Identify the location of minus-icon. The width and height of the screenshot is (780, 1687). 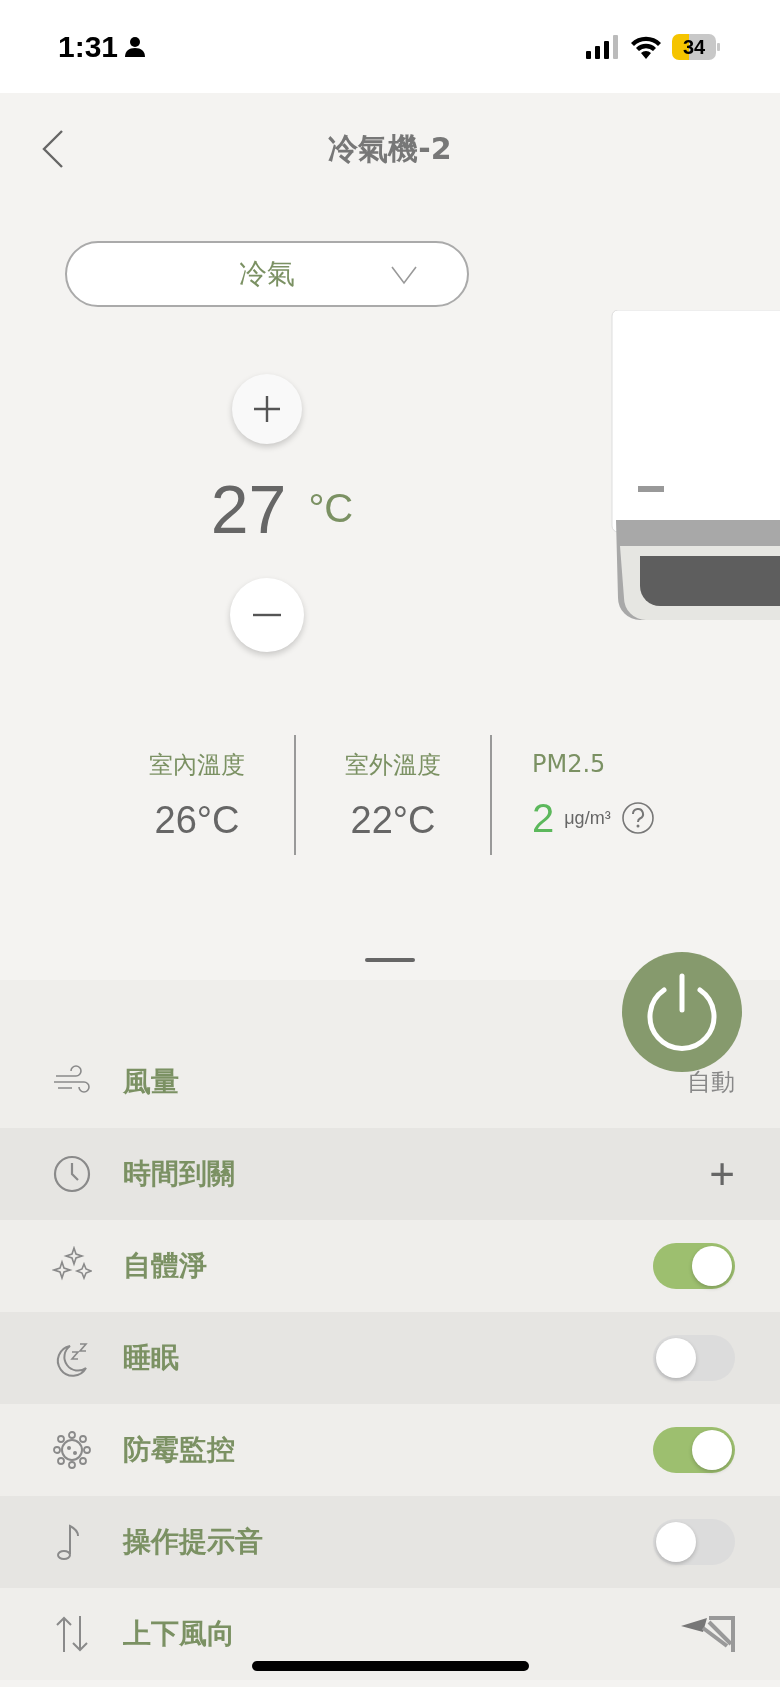
(267, 615).